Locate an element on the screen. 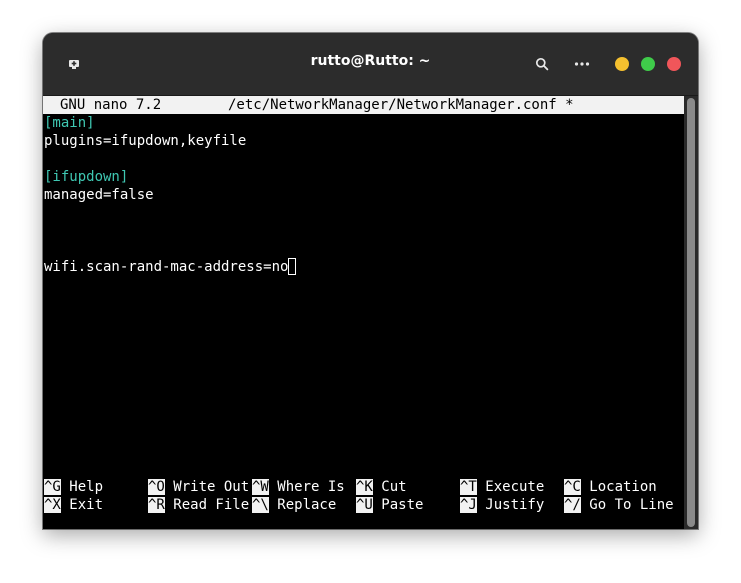 The width and height of the screenshot is (741, 583). shortcut-key: ^J is located at coordinates (468, 505).